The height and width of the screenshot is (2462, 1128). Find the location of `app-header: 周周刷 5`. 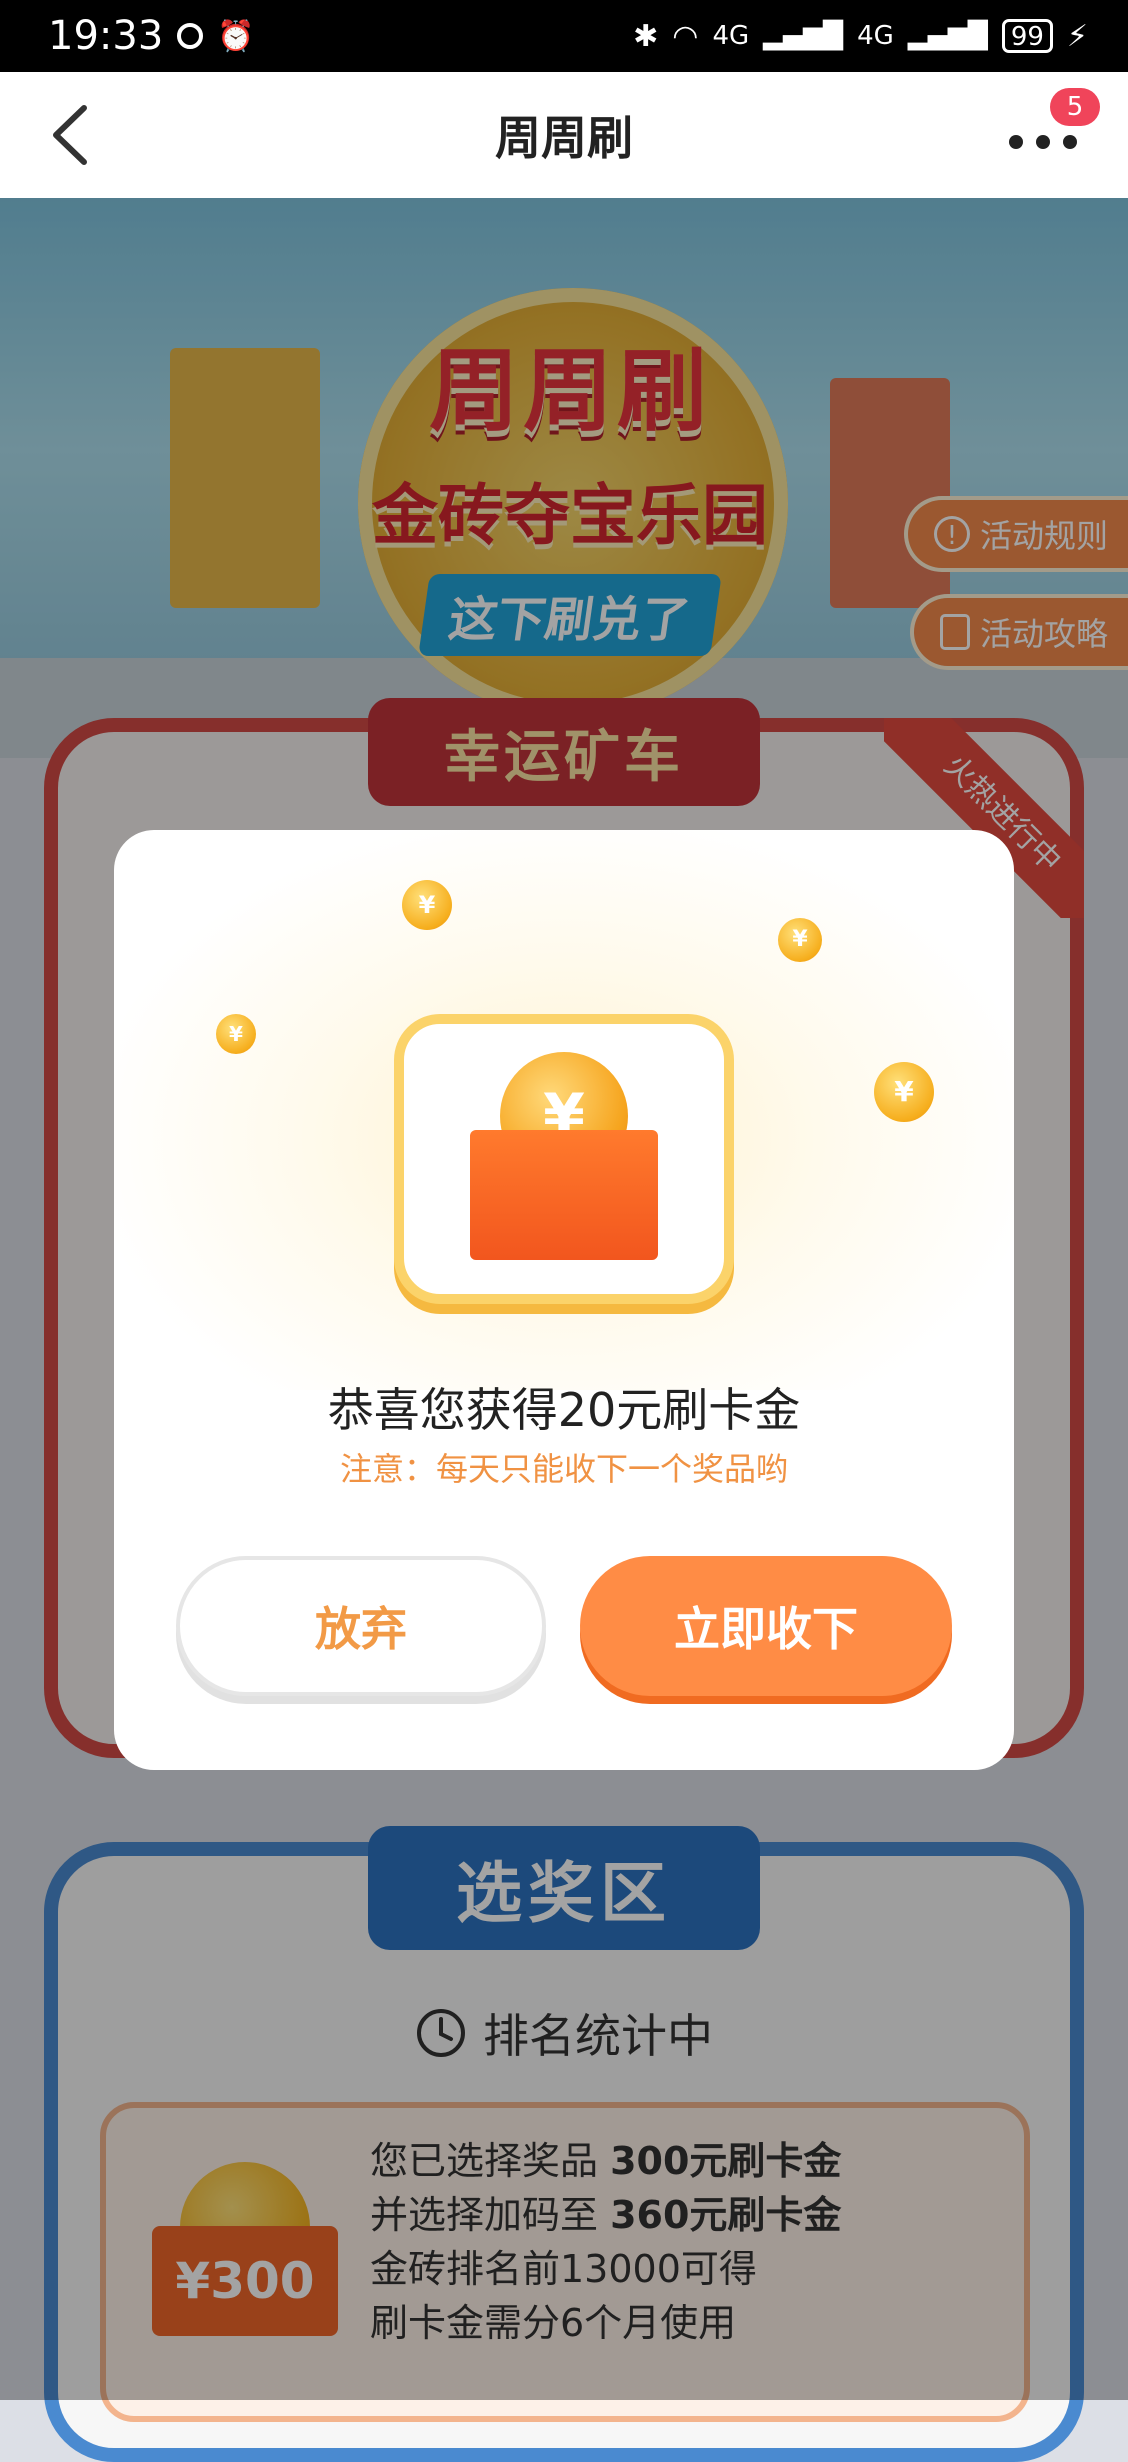

app-header: 周周刷 5 is located at coordinates (564, 135).